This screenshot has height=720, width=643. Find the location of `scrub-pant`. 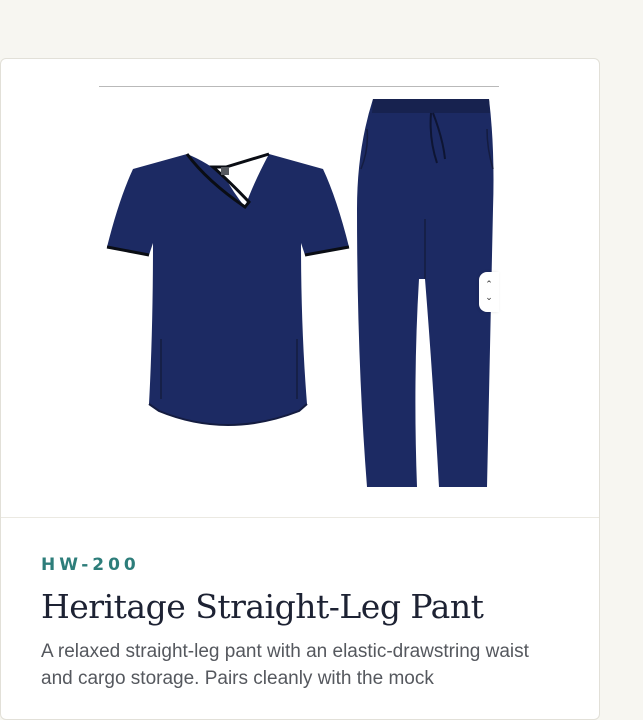

scrub-pant is located at coordinates (425, 293).